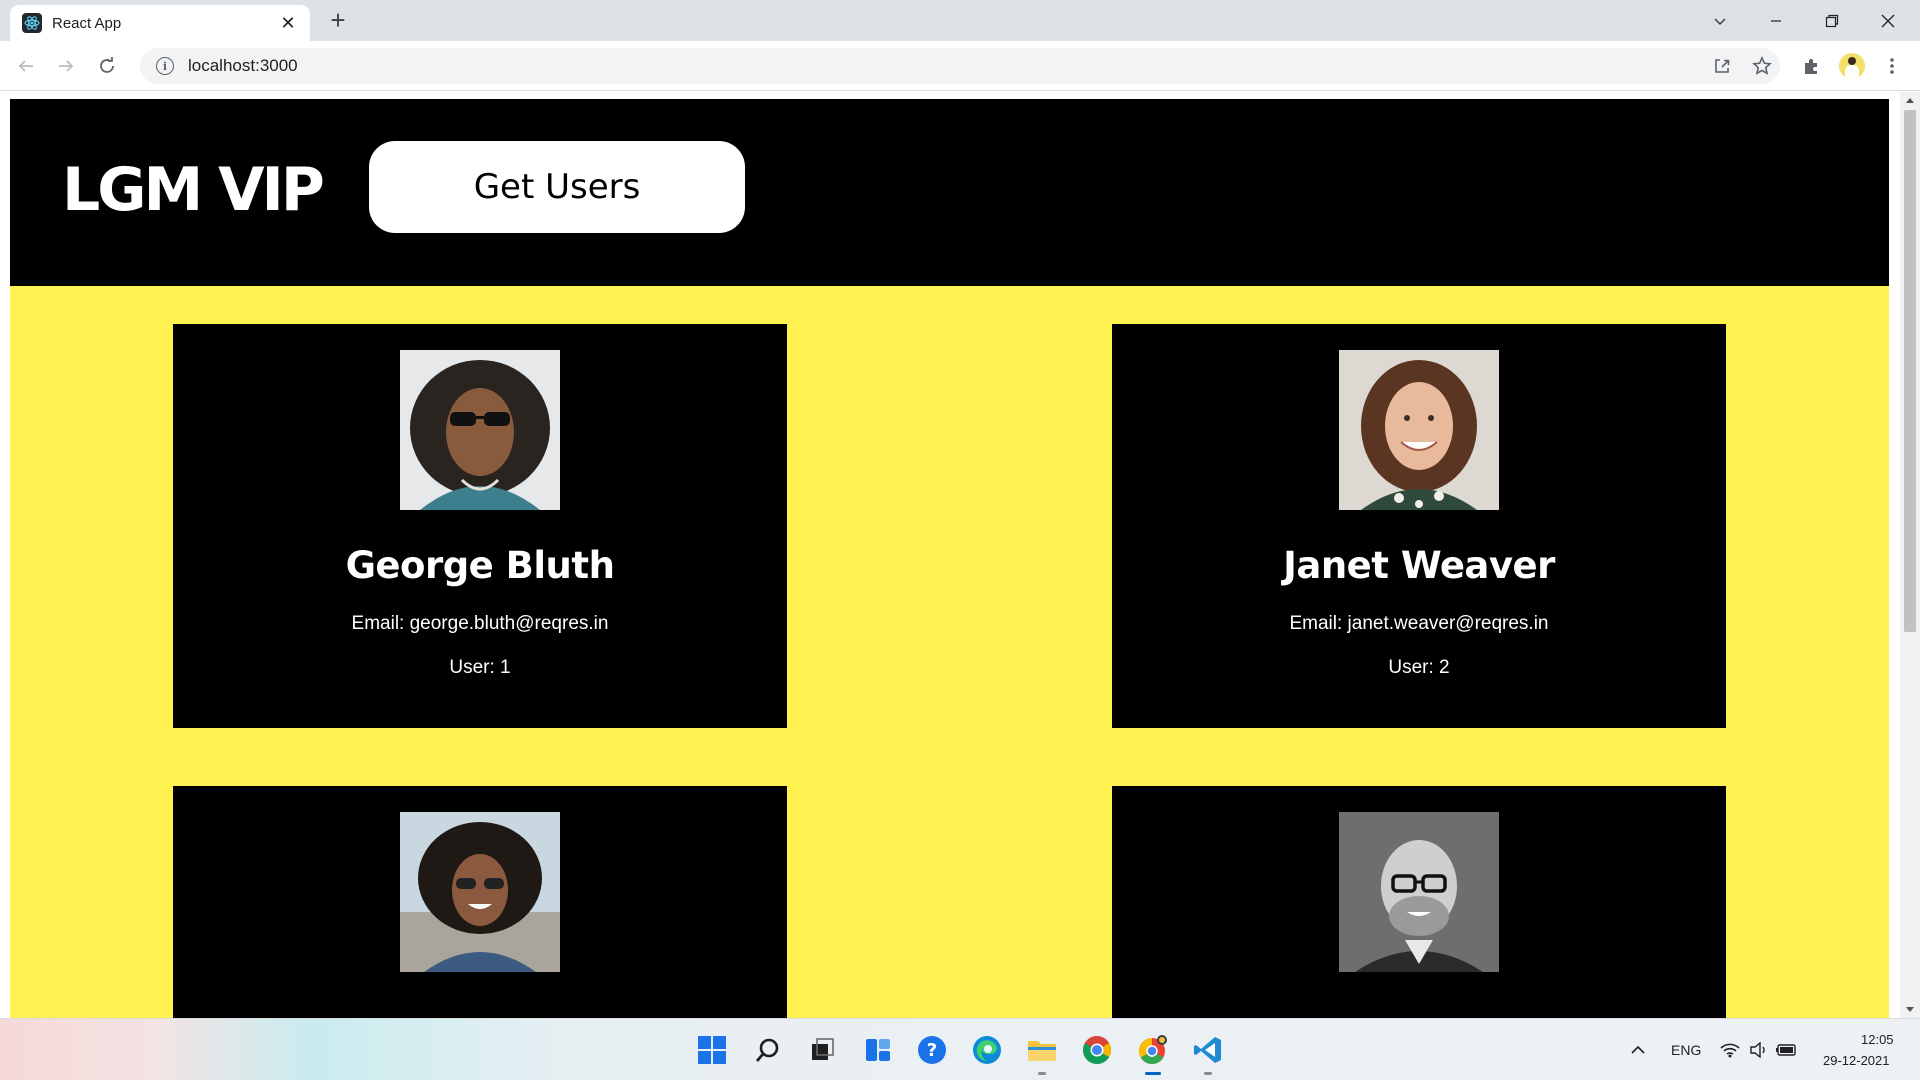  I want to click on page-scrollbar, so click(1910, 555).